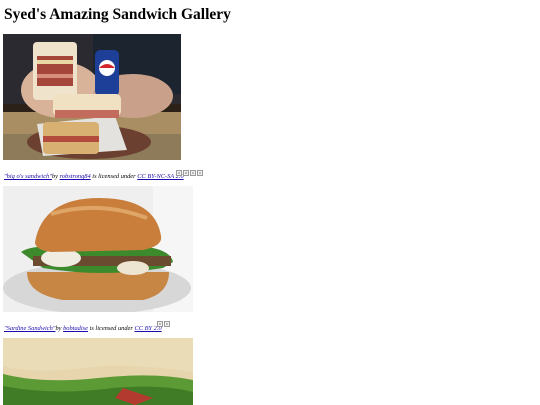 The height and width of the screenshot is (405, 540). Describe the element at coordinates (114, 176) in the screenshot. I see `license-text-1: is licensed under` at that location.